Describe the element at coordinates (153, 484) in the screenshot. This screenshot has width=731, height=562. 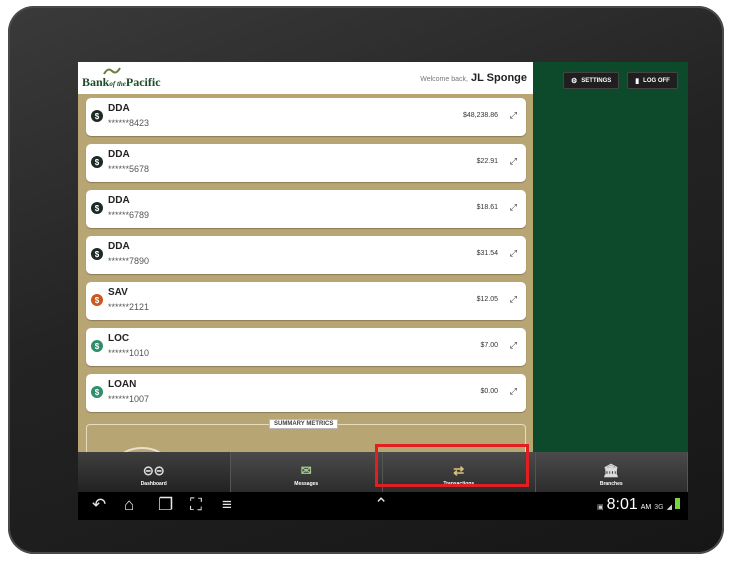
I see `tab-label: Dashboard` at that location.